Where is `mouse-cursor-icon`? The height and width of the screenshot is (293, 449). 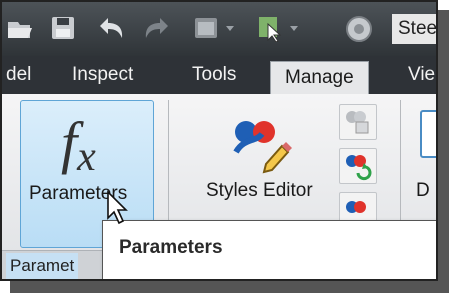 mouse-cursor-icon is located at coordinates (119, 210).